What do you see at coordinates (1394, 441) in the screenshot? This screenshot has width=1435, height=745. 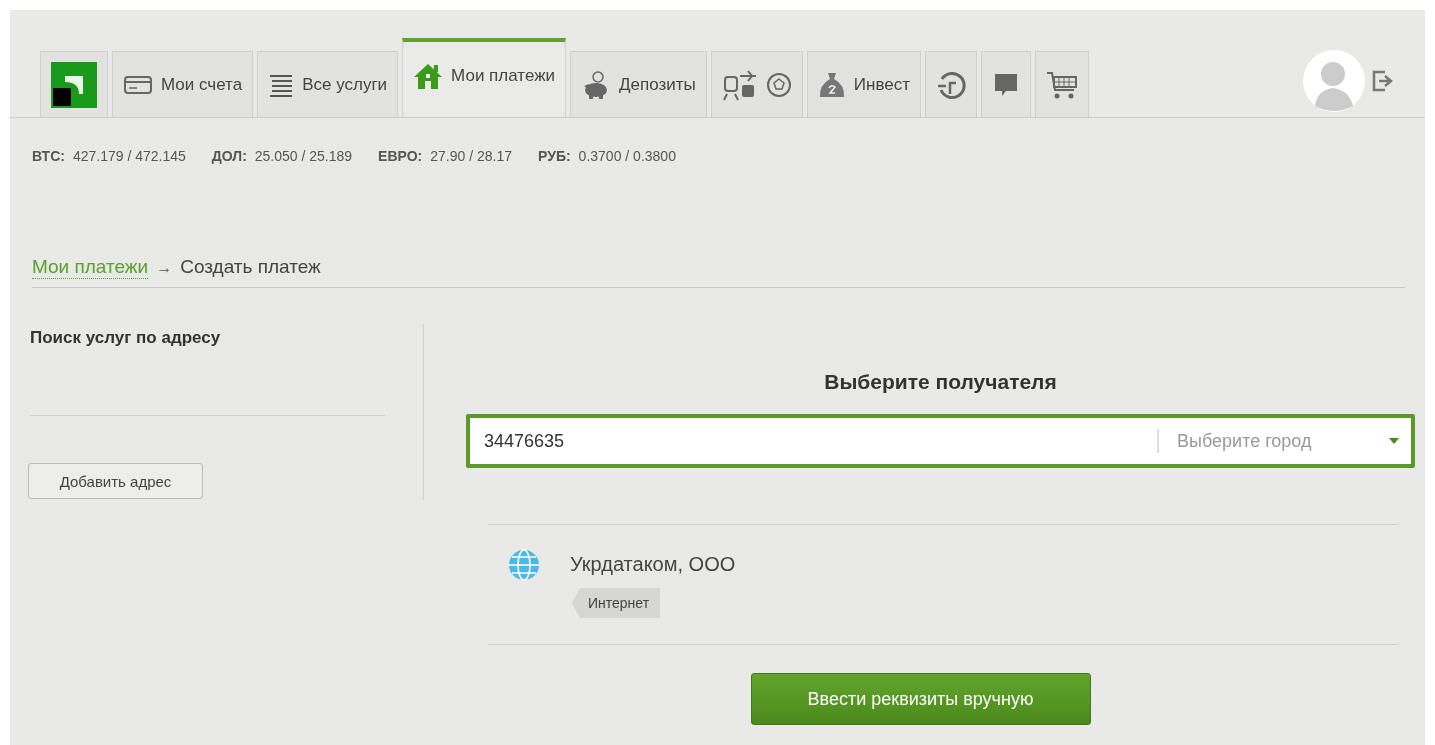 I see `caret-icon` at bounding box center [1394, 441].